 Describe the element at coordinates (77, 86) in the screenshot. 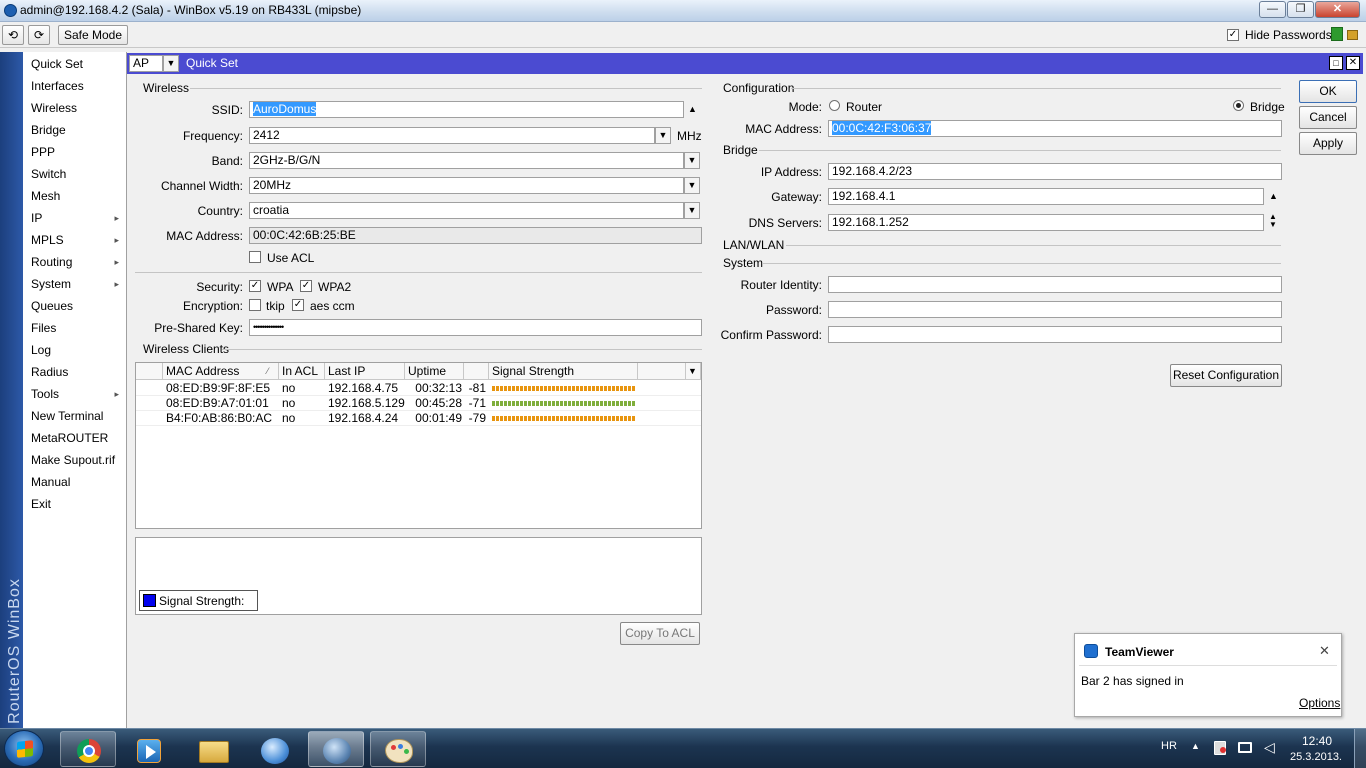

I see `sidebar-item-interfaces: Interfaces` at that location.